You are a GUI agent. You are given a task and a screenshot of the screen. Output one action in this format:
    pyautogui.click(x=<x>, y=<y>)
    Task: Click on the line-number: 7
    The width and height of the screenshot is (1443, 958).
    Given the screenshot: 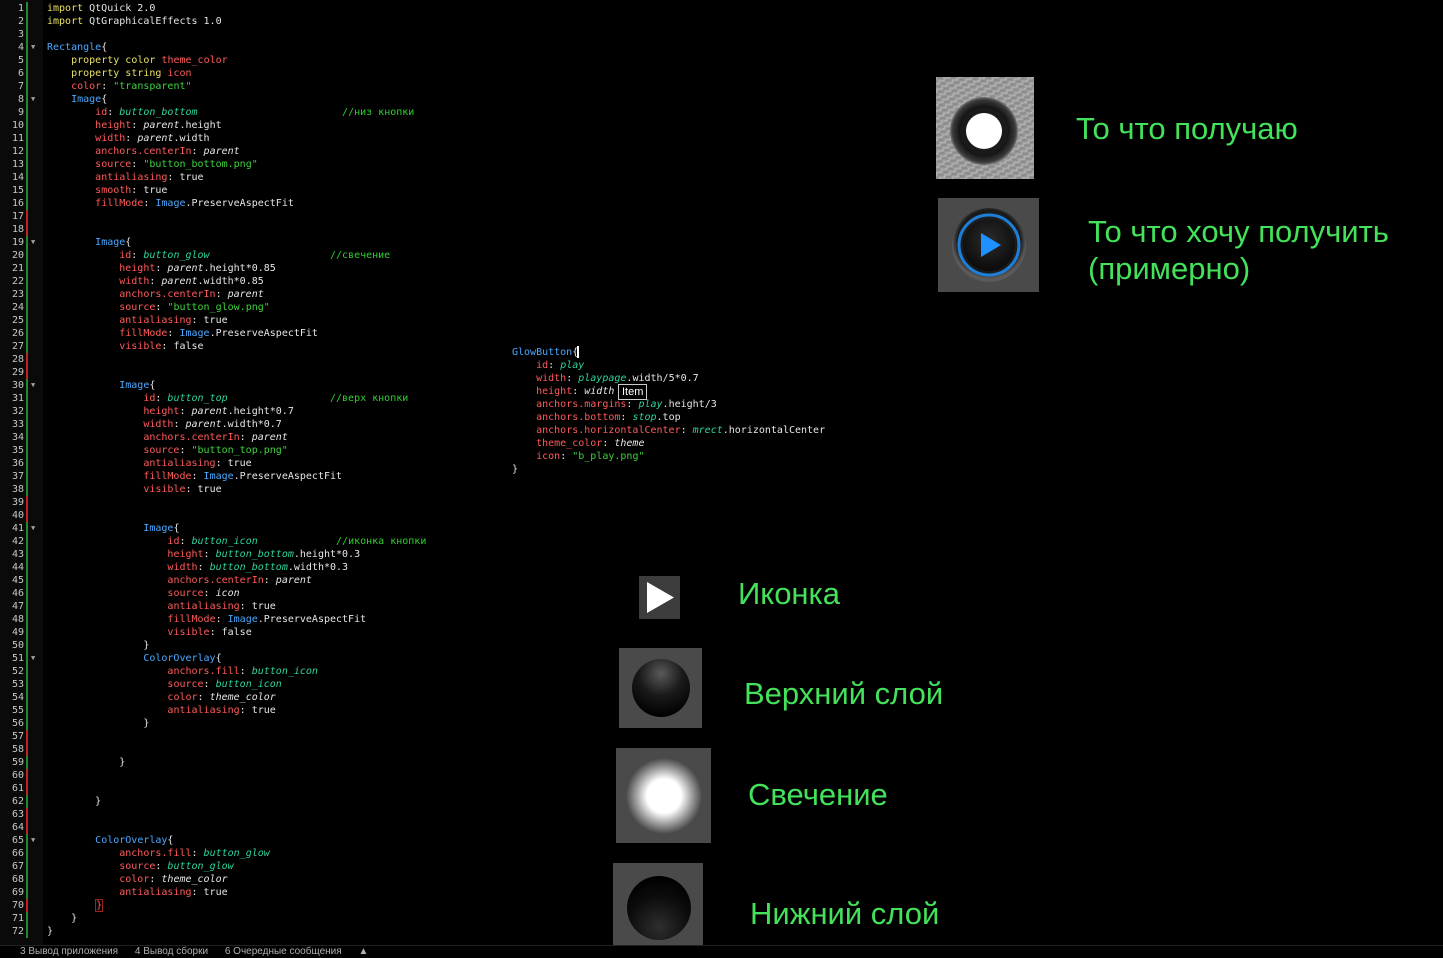 What is the action you would take?
    pyautogui.click(x=20, y=86)
    